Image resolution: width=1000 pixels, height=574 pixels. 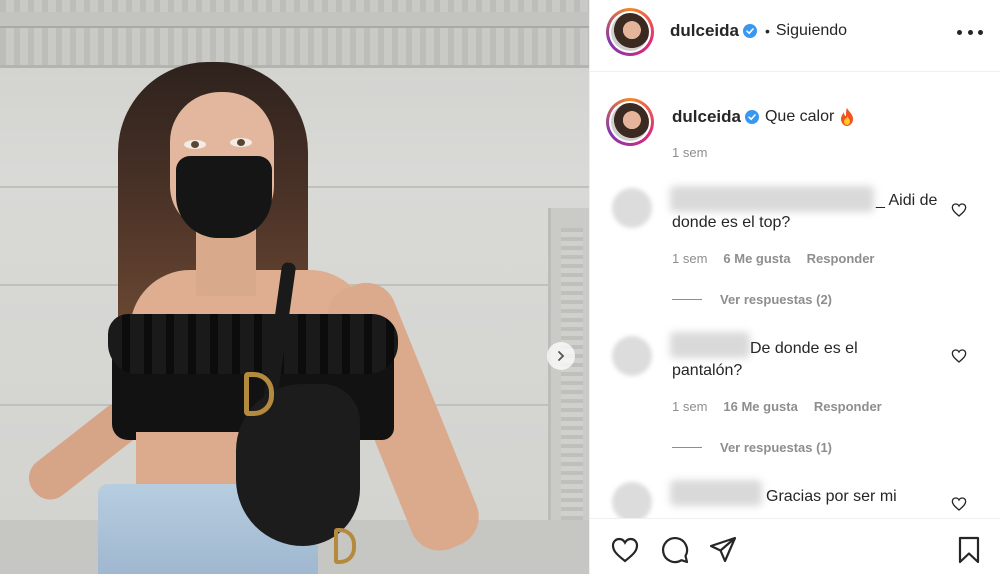 What do you see at coordinates (776, 447) in the screenshot?
I see `view-replies-label: Ver respuestas (1)` at bounding box center [776, 447].